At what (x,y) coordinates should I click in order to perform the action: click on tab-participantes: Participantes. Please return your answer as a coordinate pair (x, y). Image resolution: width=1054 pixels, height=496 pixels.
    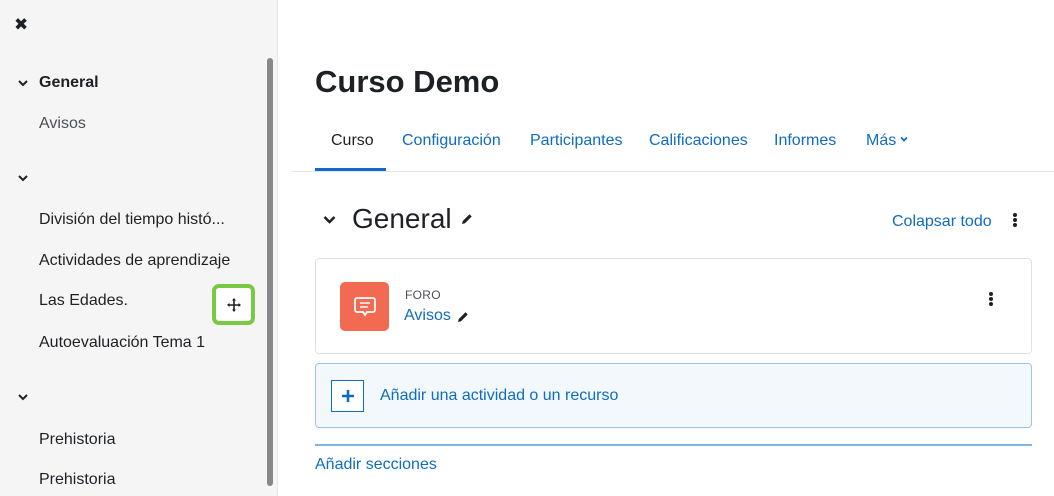
    Looking at the image, I should click on (576, 141).